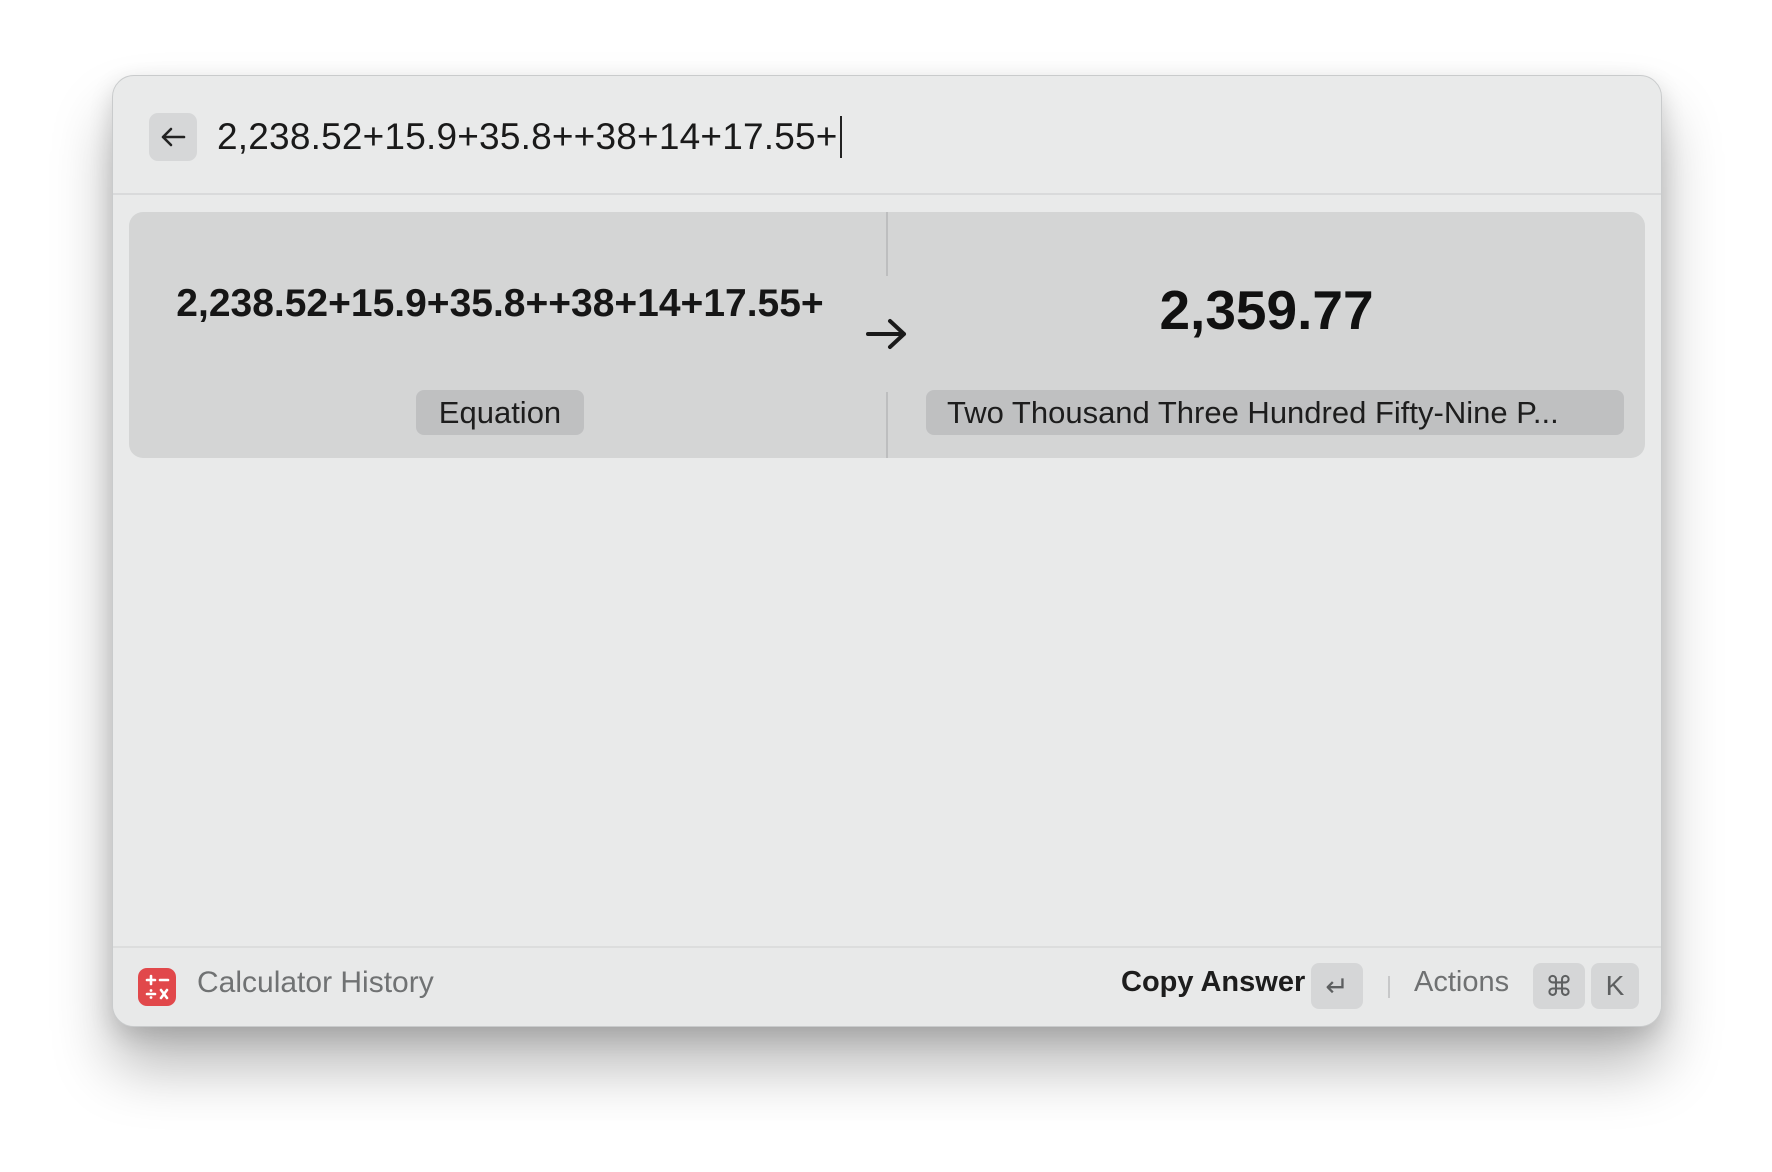  Describe the element at coordinates (840, 137) in the screenshot. I see `text-caret` at that location.